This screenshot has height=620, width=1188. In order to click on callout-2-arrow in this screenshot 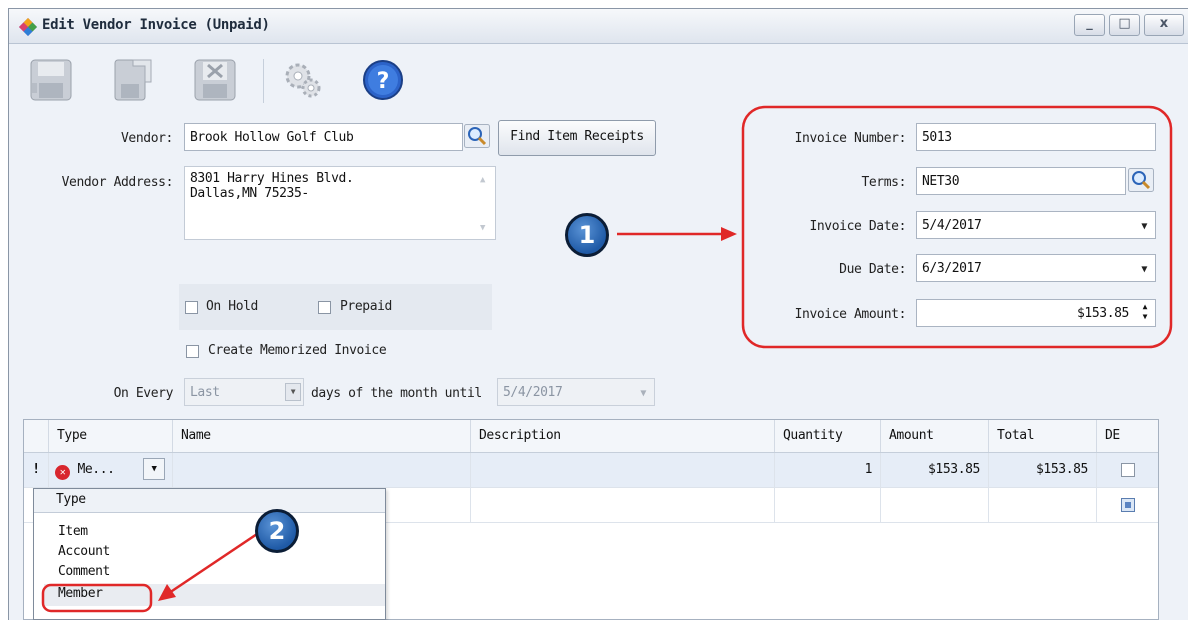, I will do `click(213, 563)`.